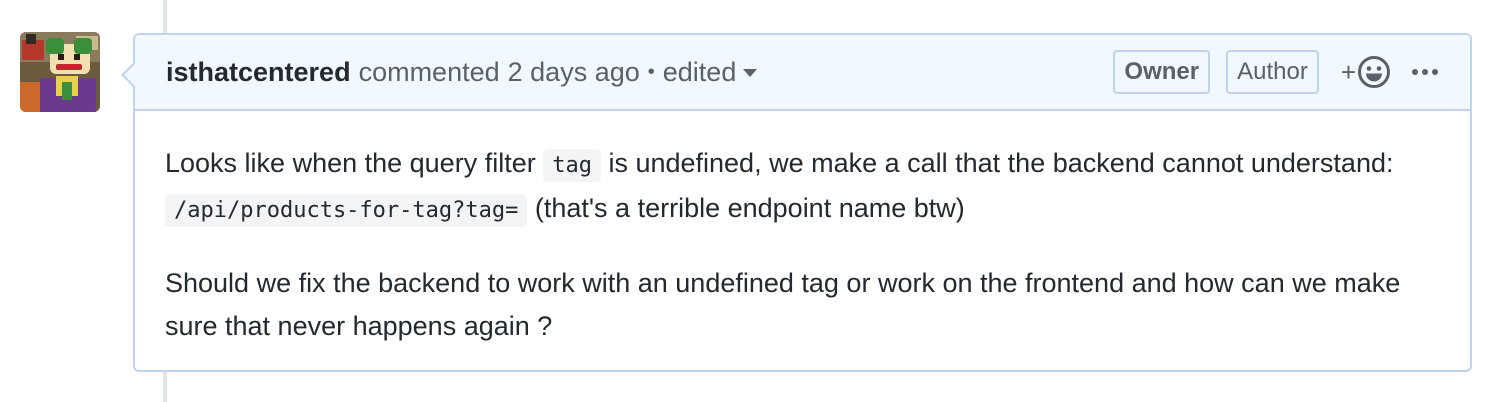 Image resolution: width=1506 pixels, height=402 pixels. I want to click on plus-icon: +, so click(1348, 71).